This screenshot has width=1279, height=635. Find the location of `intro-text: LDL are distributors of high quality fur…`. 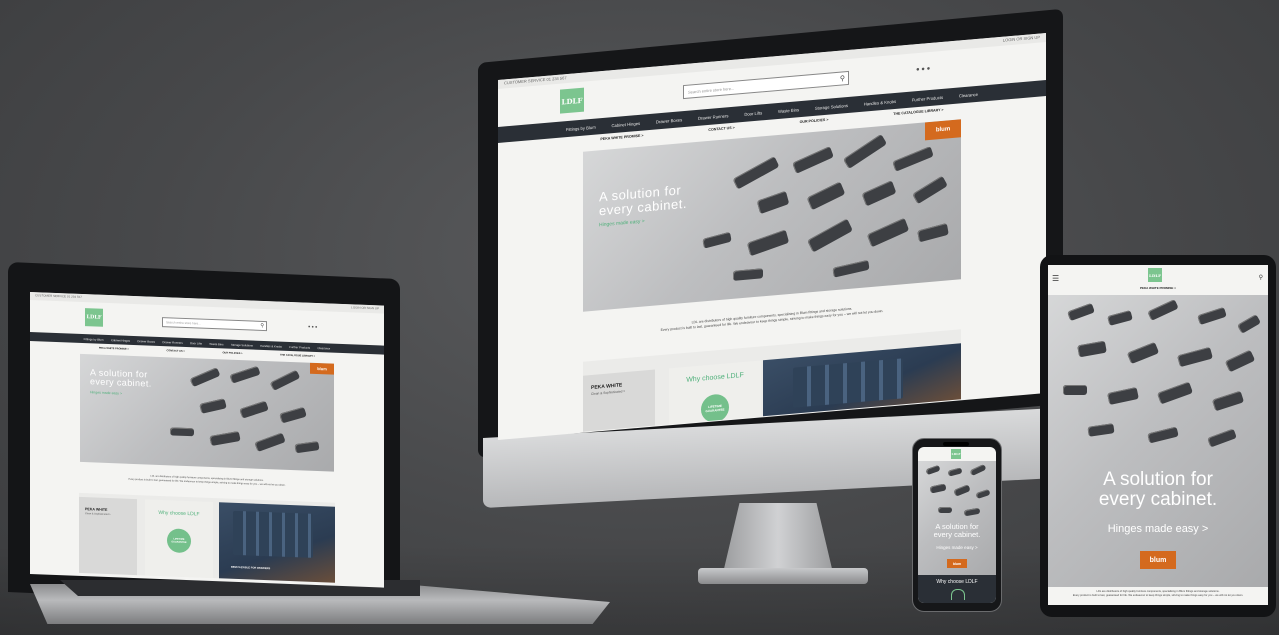

intro-text: LDL are distributors of high quality fur… is located at coordinates (207, 480).